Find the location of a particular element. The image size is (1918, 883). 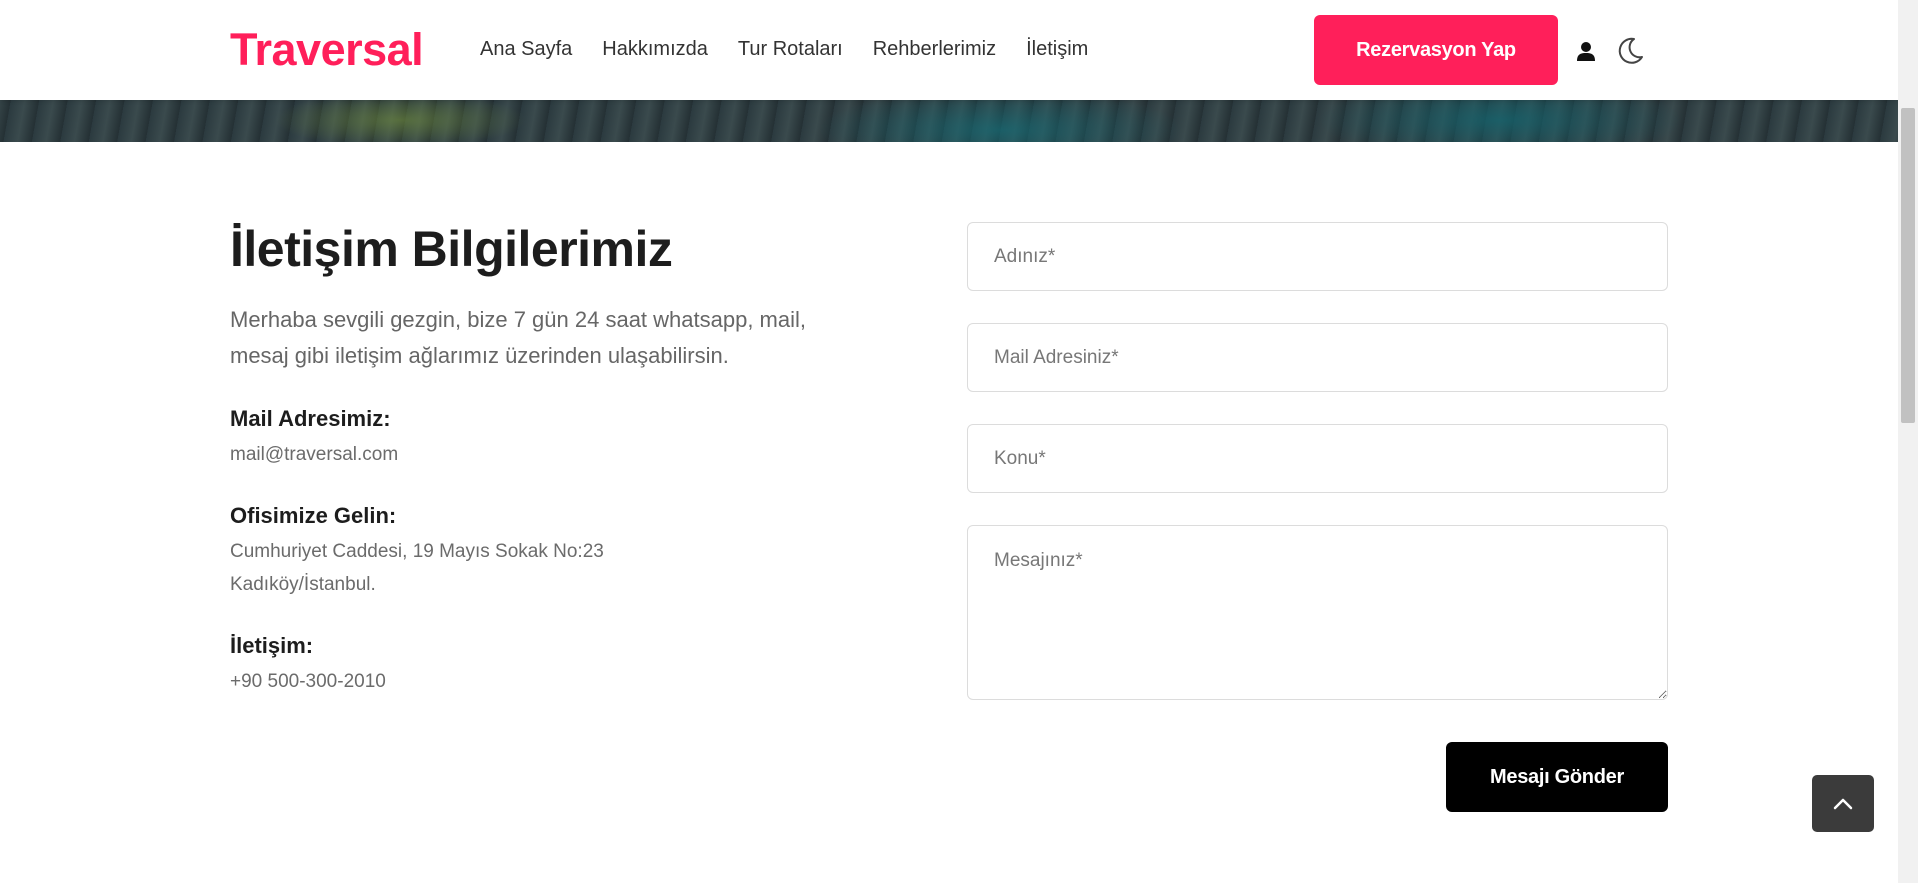

scrollbar-thumb is located at coordinates (1908, 265).